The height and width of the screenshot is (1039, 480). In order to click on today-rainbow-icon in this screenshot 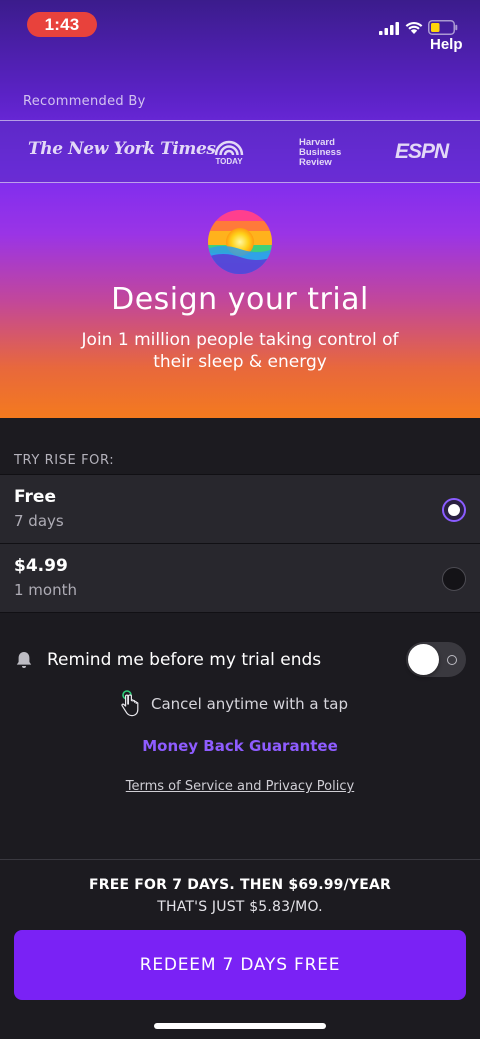, I will do `click(229, 148)`.